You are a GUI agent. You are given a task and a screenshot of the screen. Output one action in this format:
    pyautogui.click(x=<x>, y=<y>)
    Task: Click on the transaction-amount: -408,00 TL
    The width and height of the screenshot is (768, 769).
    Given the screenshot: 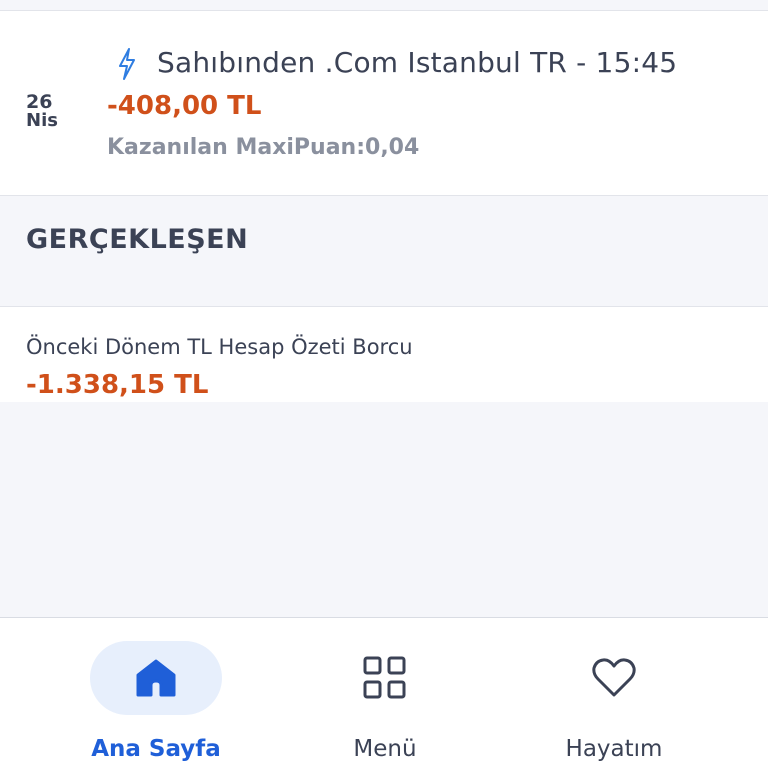 What is the action you would take?
    pyautogui.click(x=184, y=106)
    